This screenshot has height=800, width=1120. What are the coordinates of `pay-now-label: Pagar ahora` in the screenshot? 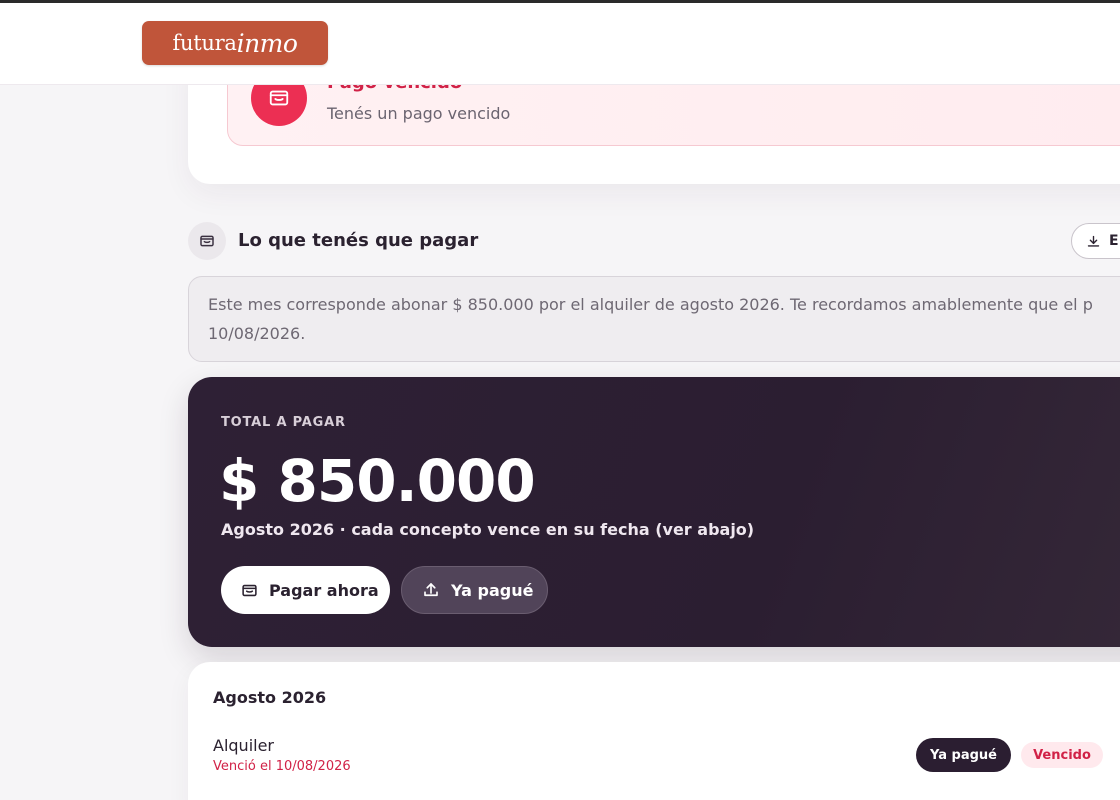 It's located at (324, 590).